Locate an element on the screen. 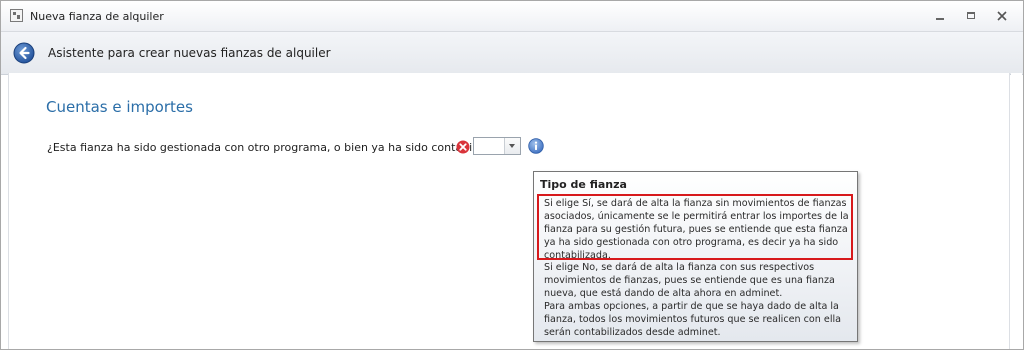 The height and width of the screenshot is (350, 1024). managed-elsewhere-select is located at coordinates (497, 146).